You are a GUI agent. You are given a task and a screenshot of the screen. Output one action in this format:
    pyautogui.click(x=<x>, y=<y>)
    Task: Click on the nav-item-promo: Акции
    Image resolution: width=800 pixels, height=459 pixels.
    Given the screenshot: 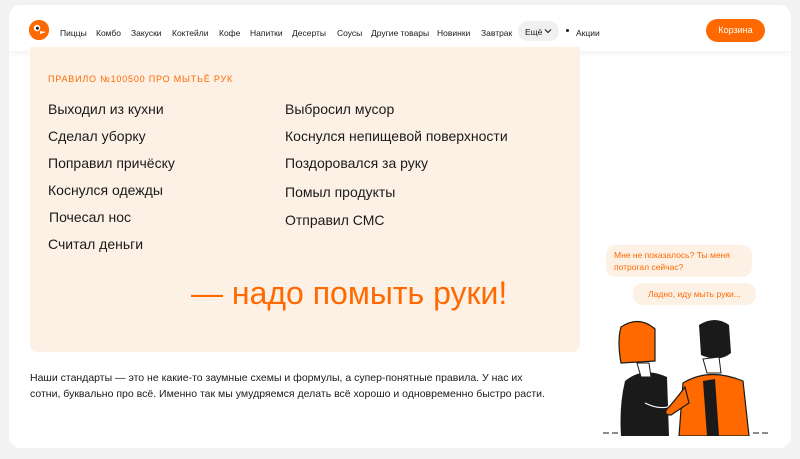 What is the action you would take?
    pyautogui.click(x=588, y=33)
    